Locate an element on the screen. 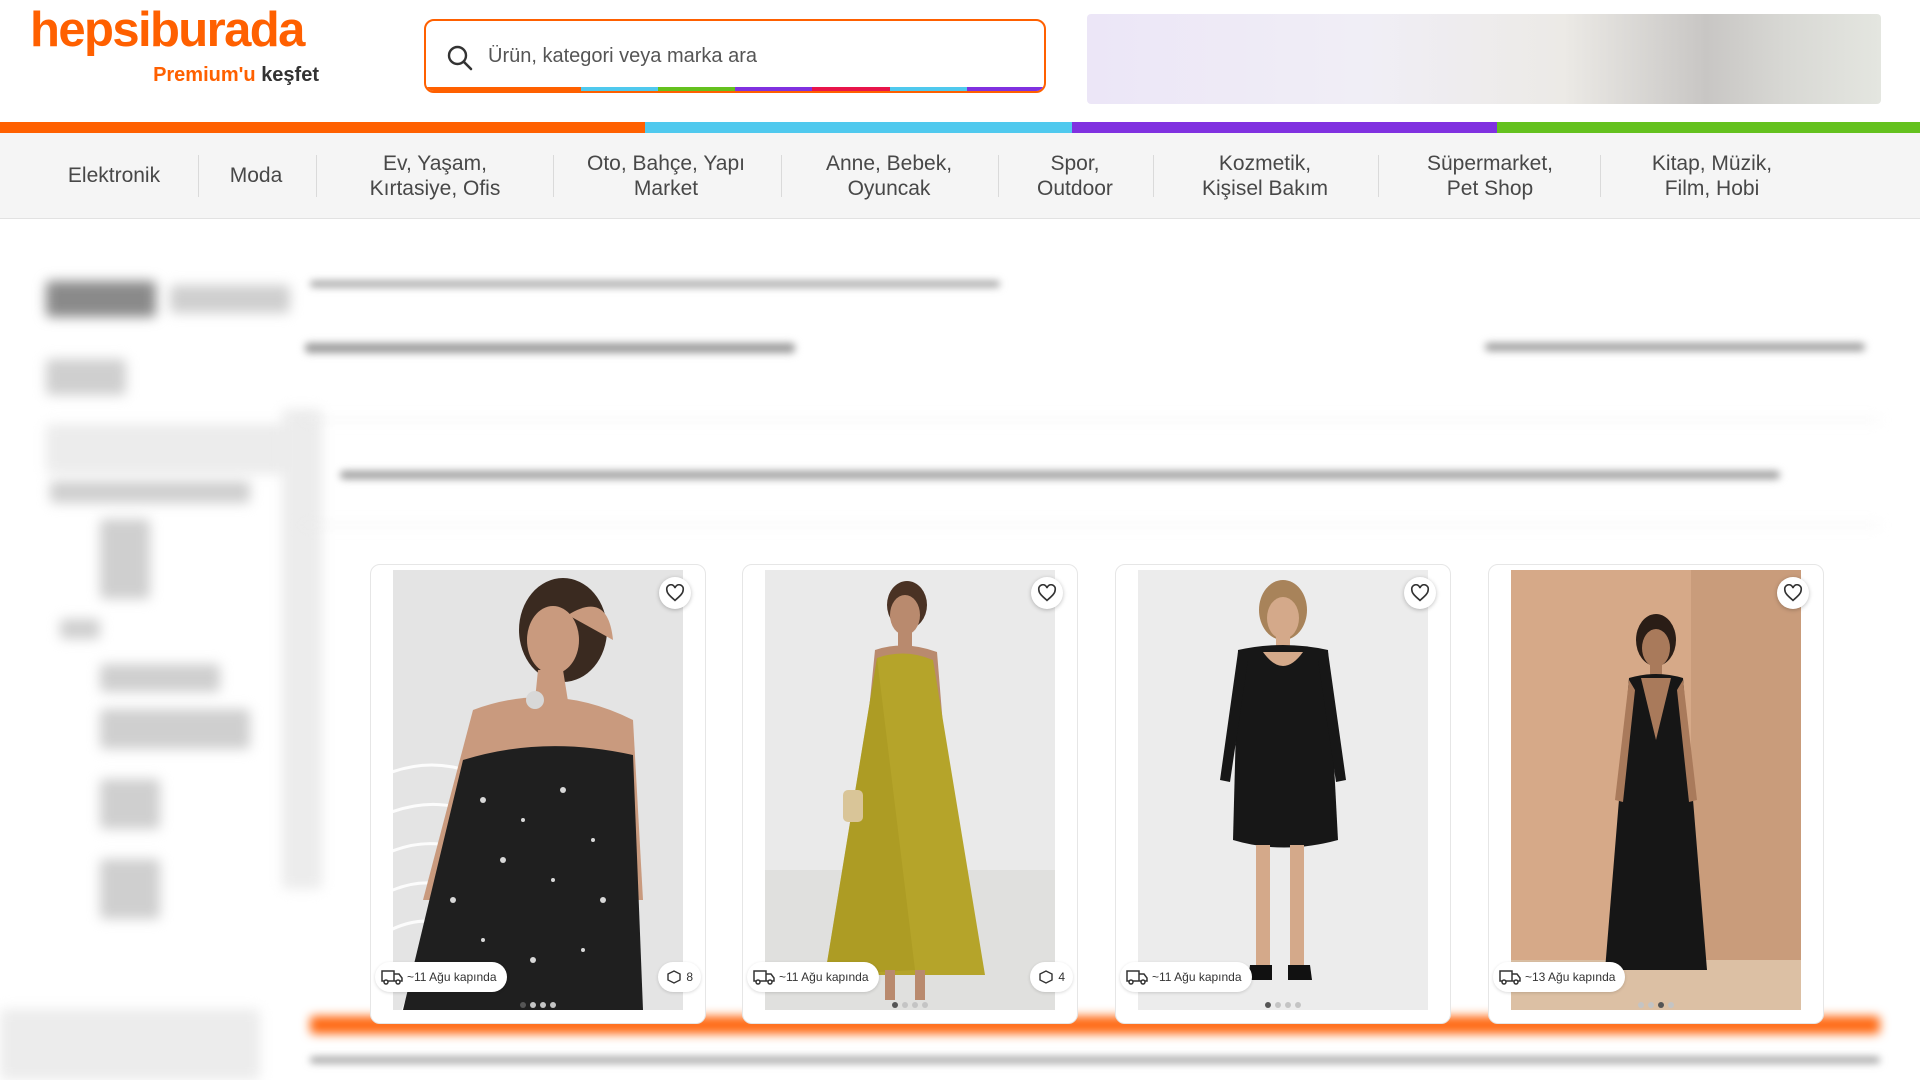  black-dress-photo is located at coordinates (1283, 790).